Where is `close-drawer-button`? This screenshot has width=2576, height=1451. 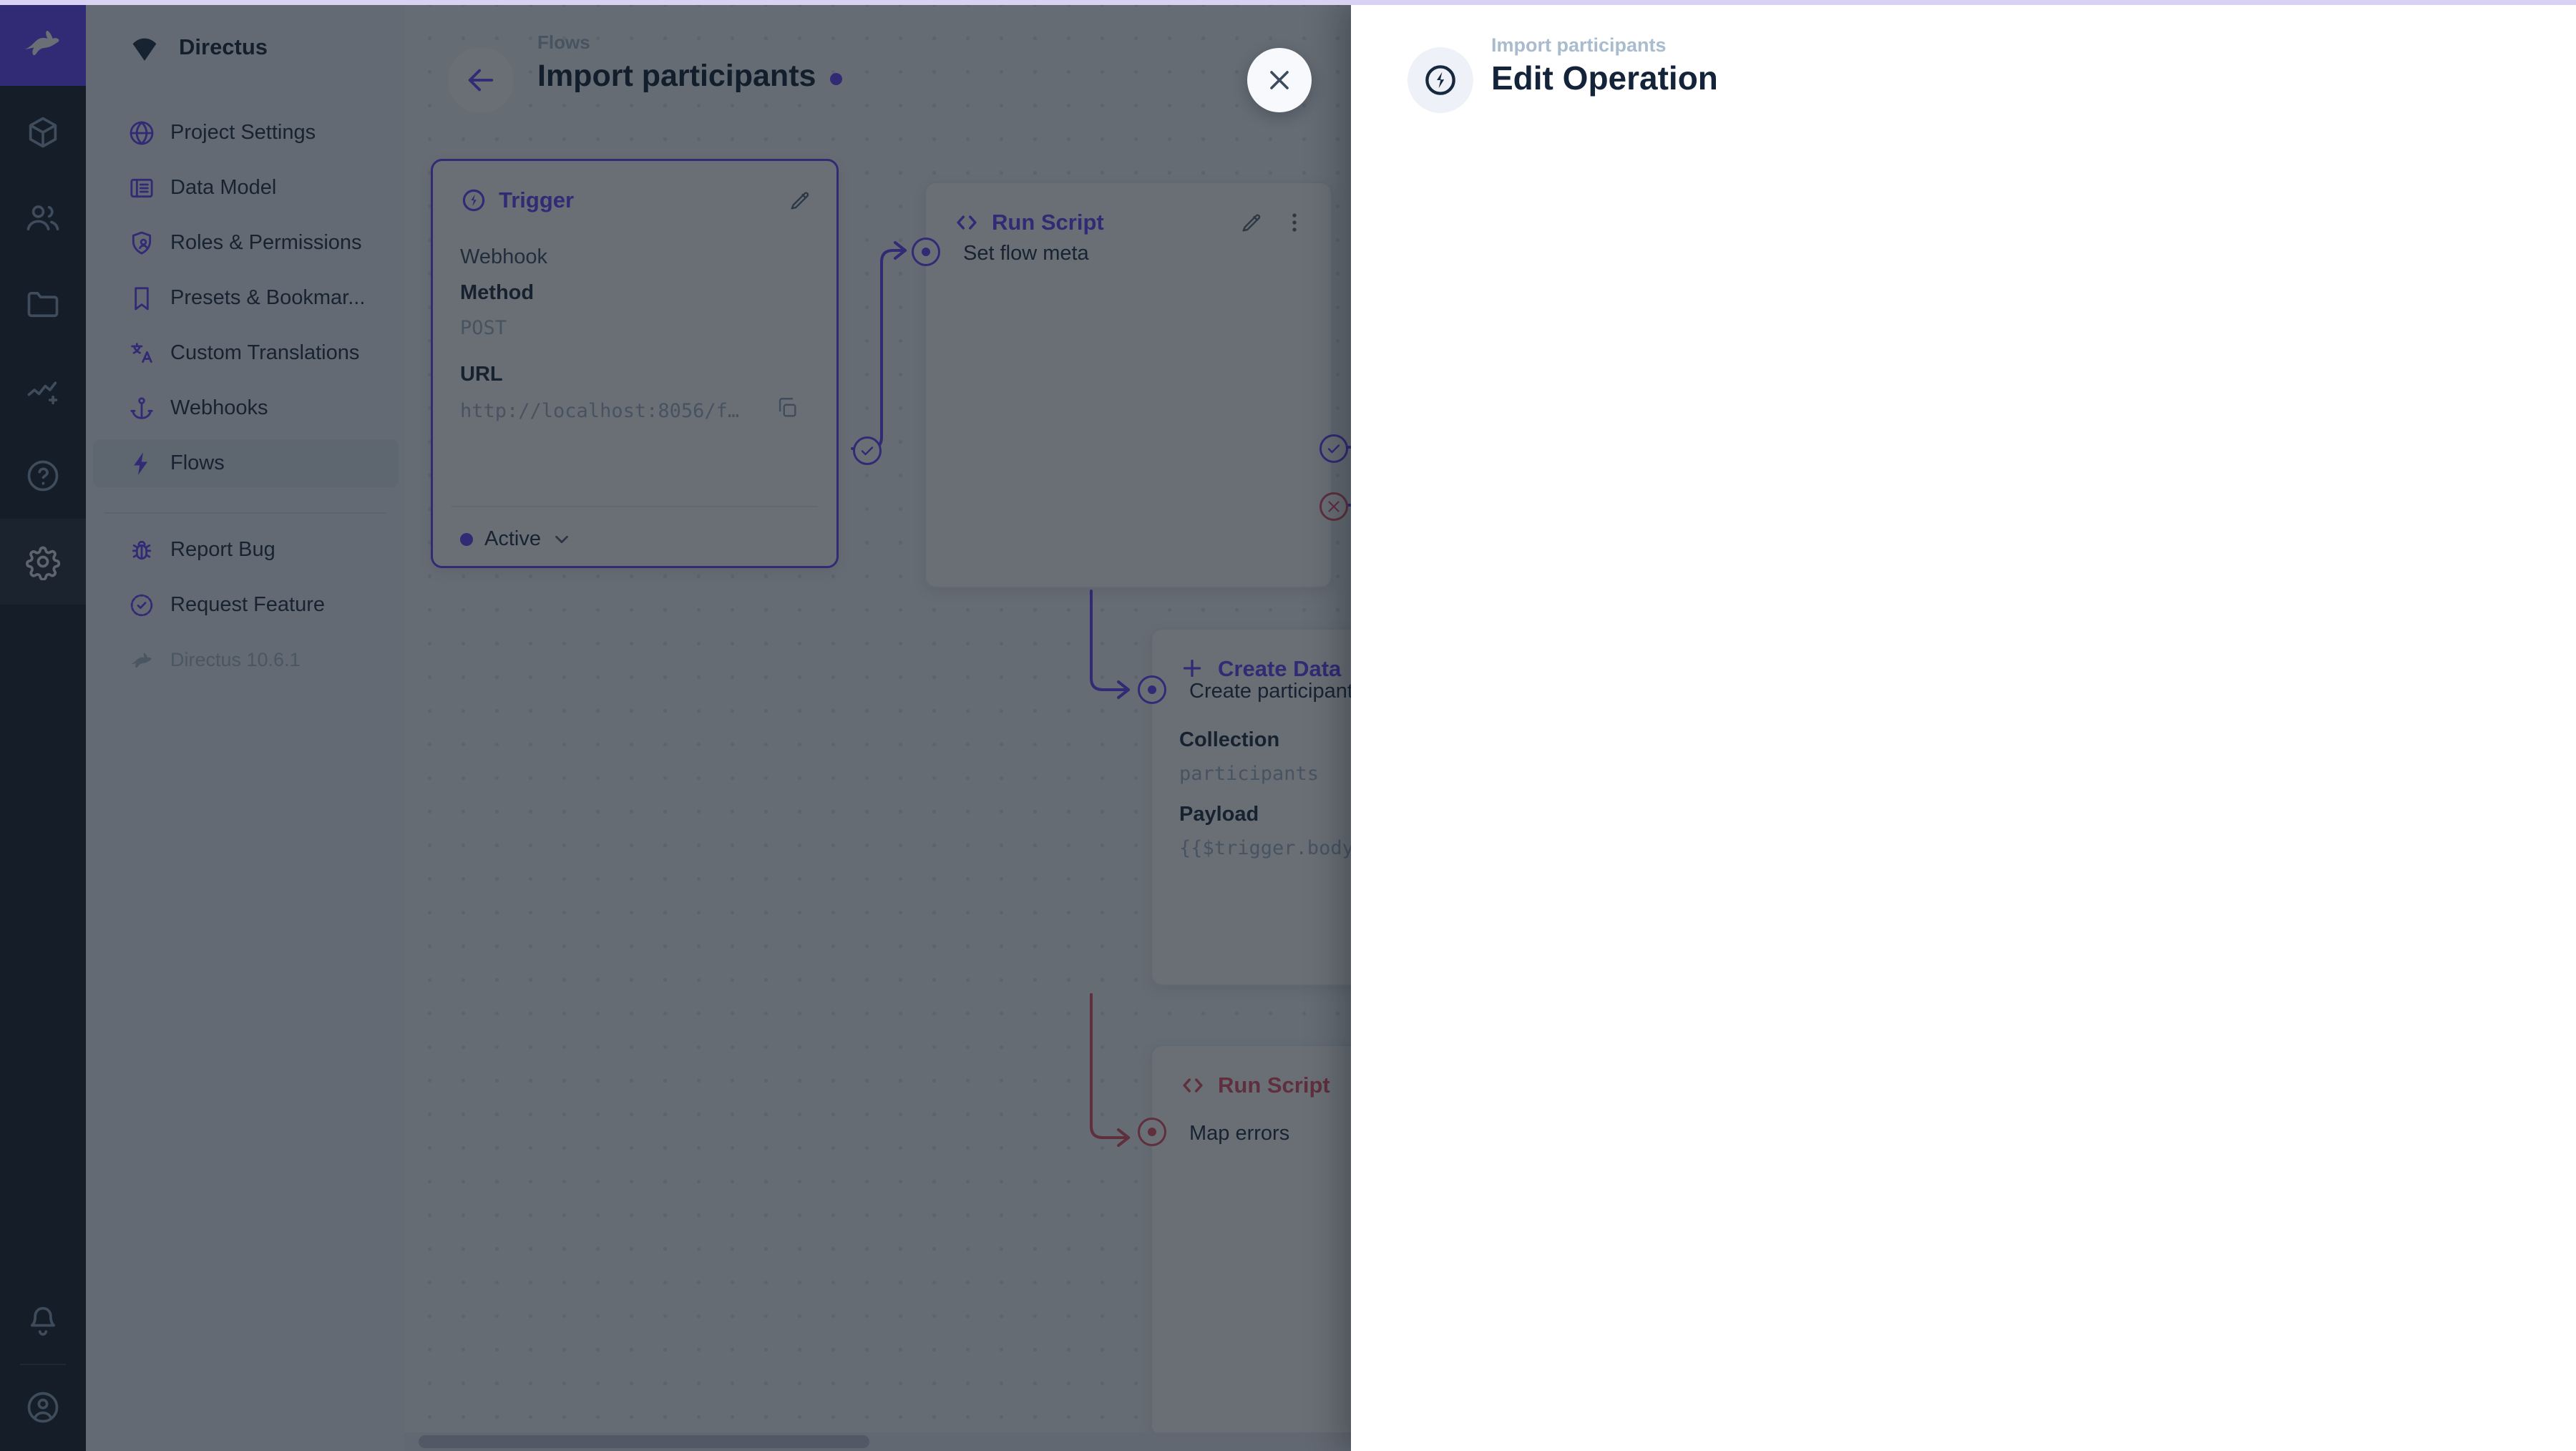
close-drawer-button is located at coordinates (1279, 80).